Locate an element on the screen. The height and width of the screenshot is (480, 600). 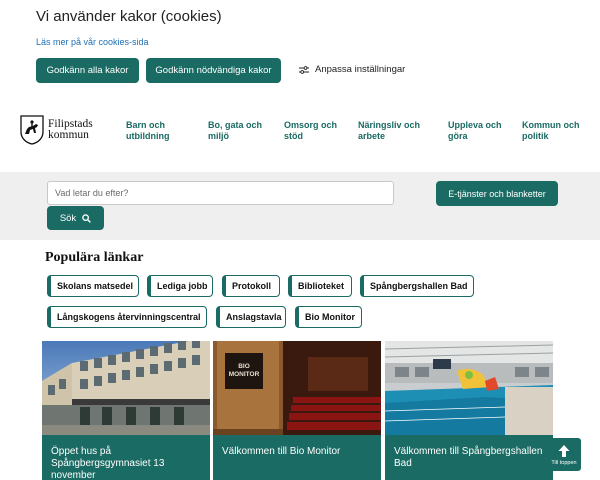
customize-label: Anpassa inställningar is located at coordinates (360, 69).